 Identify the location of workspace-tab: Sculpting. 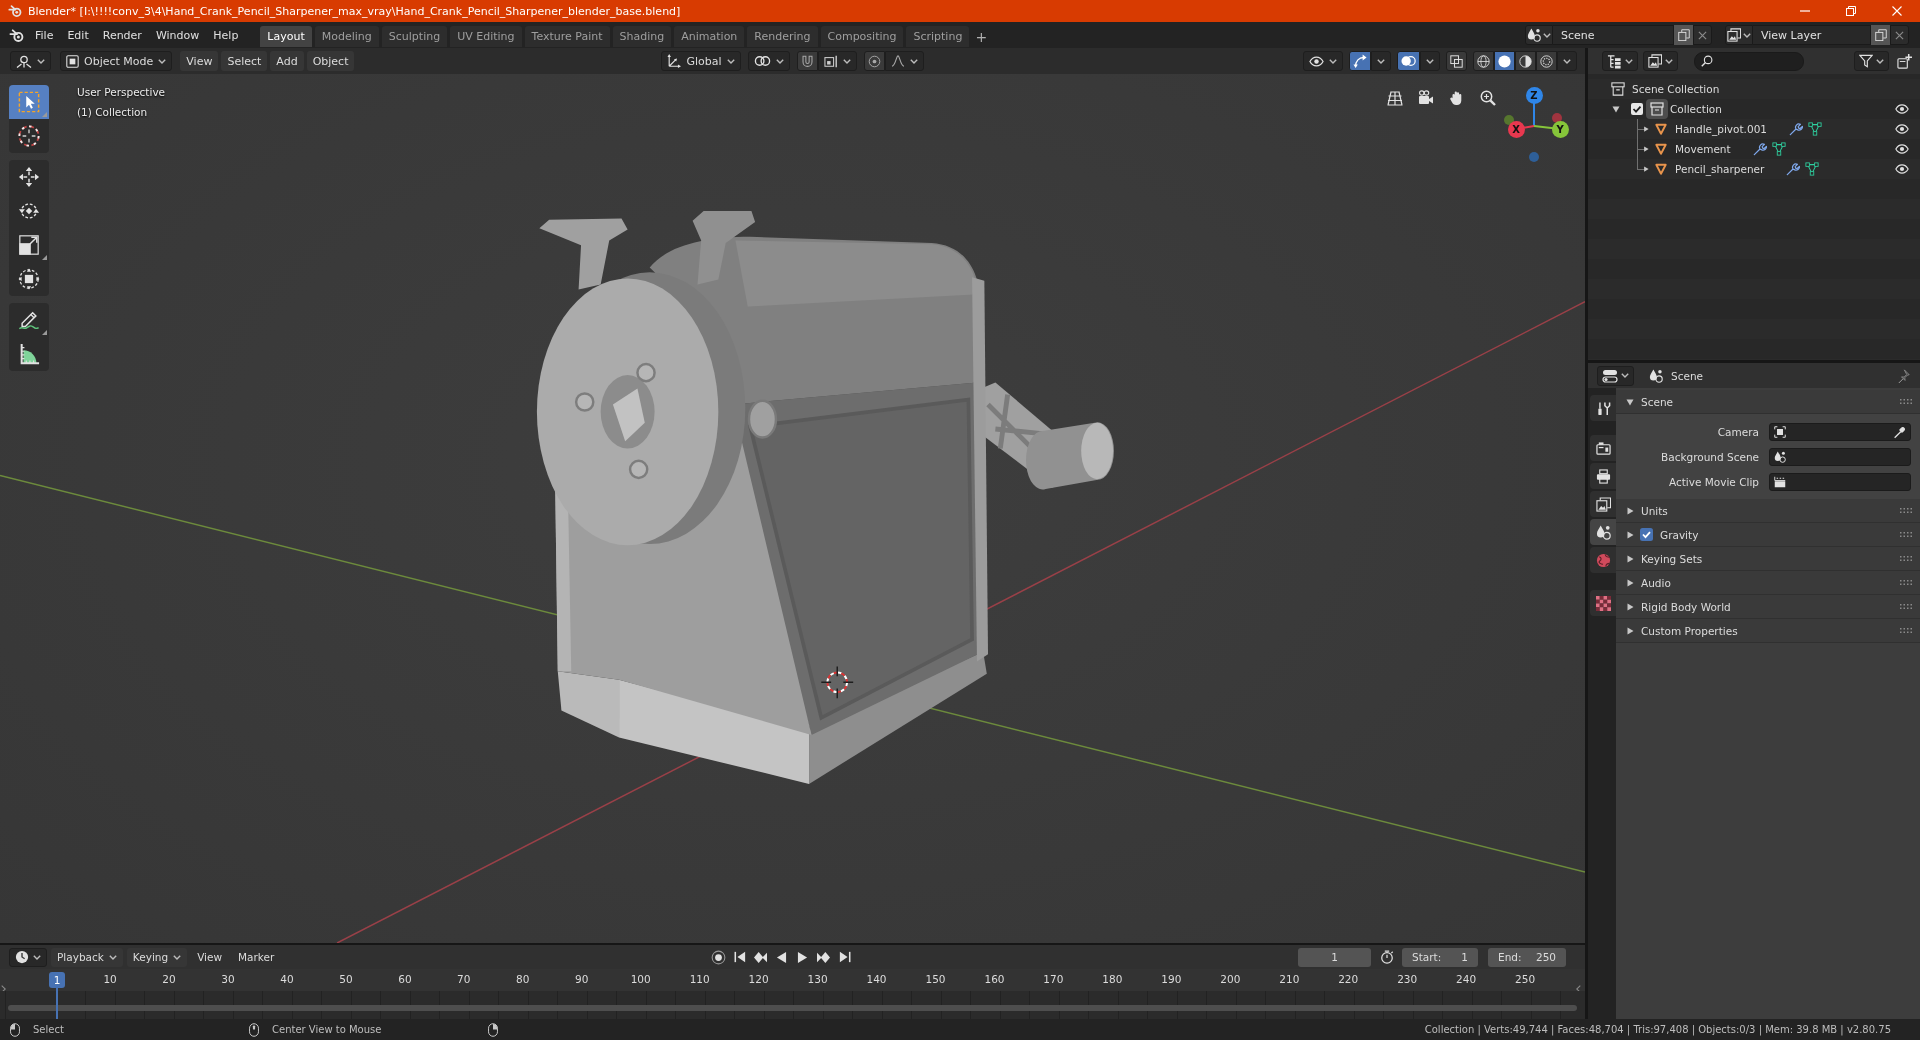
(414, 36).